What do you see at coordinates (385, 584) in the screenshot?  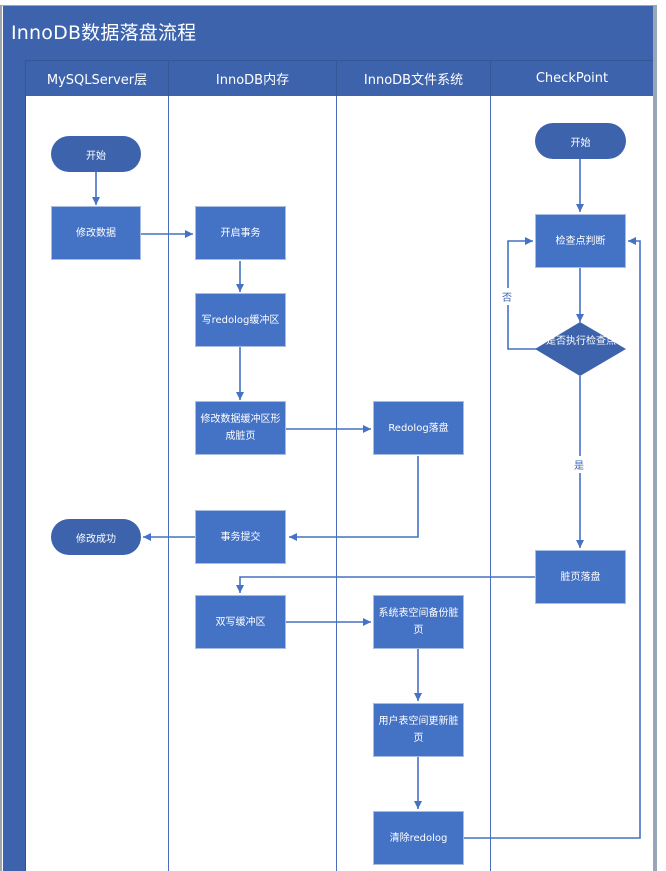 I see `edge-dirty-flush-to-doublewrite` at bounding box center [385, 584].